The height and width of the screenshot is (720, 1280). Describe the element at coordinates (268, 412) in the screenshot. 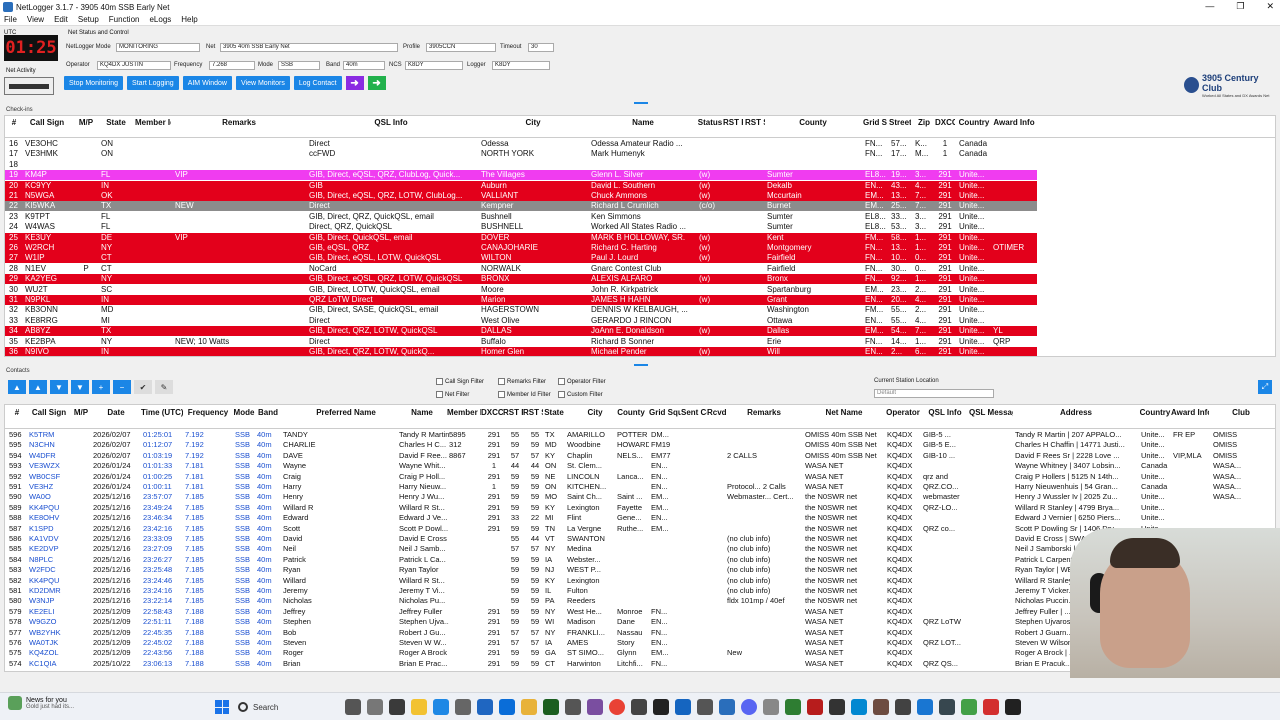

I see `contacts-col-band: Band` at that location.